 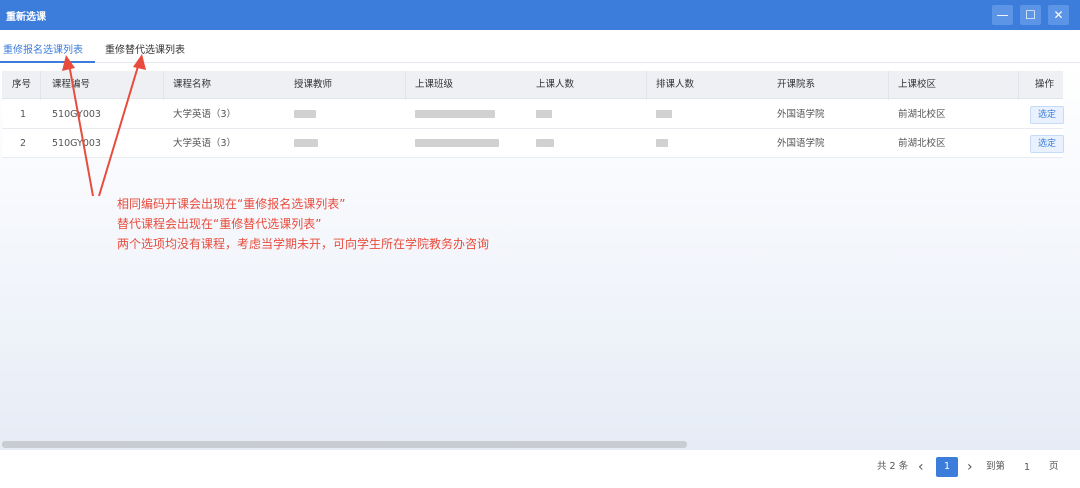 What do you see at coordinates (219, 224) in the screenshot?
I see `annotation-line-2: 替代课程会出现在“重修替代选课列表”` at bounding box center [219, 224].